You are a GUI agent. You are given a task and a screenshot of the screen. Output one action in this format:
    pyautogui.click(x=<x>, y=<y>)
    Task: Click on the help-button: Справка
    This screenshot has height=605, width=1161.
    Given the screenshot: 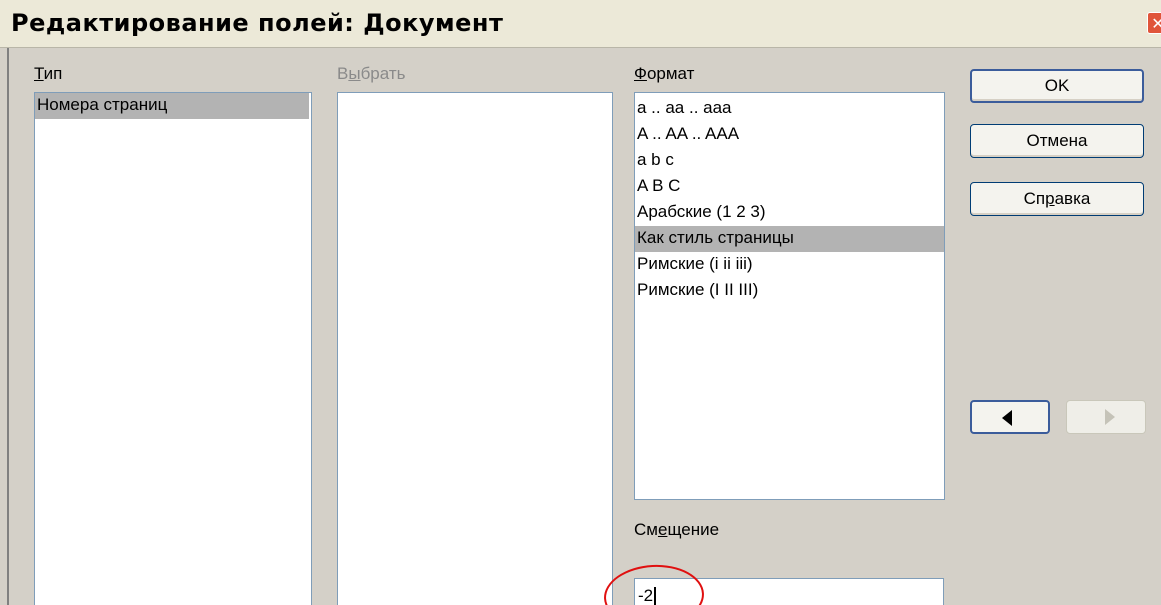 What is the action you would take?
    pyautogui.click(x=1057, y=199)
    